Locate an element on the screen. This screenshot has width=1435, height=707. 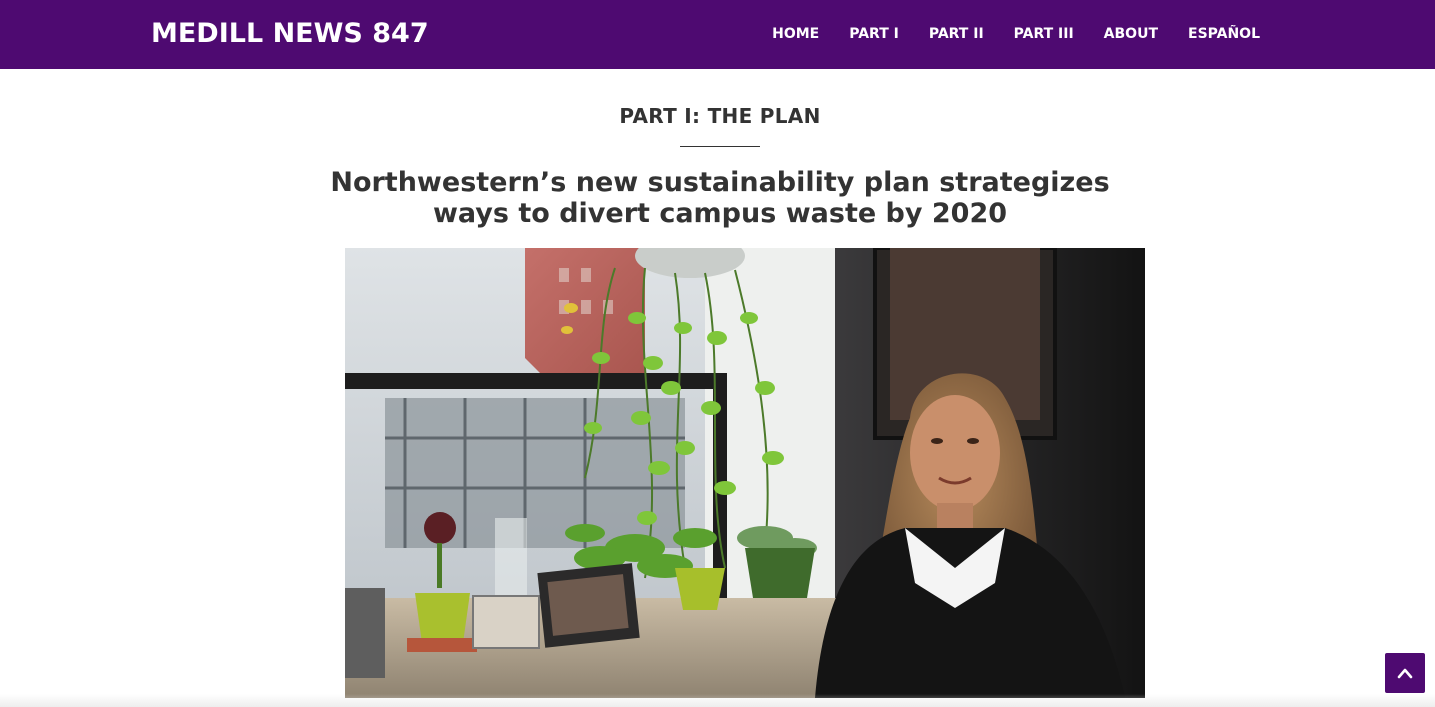
chevron-up-icon is located at coordinates (1405, 673).